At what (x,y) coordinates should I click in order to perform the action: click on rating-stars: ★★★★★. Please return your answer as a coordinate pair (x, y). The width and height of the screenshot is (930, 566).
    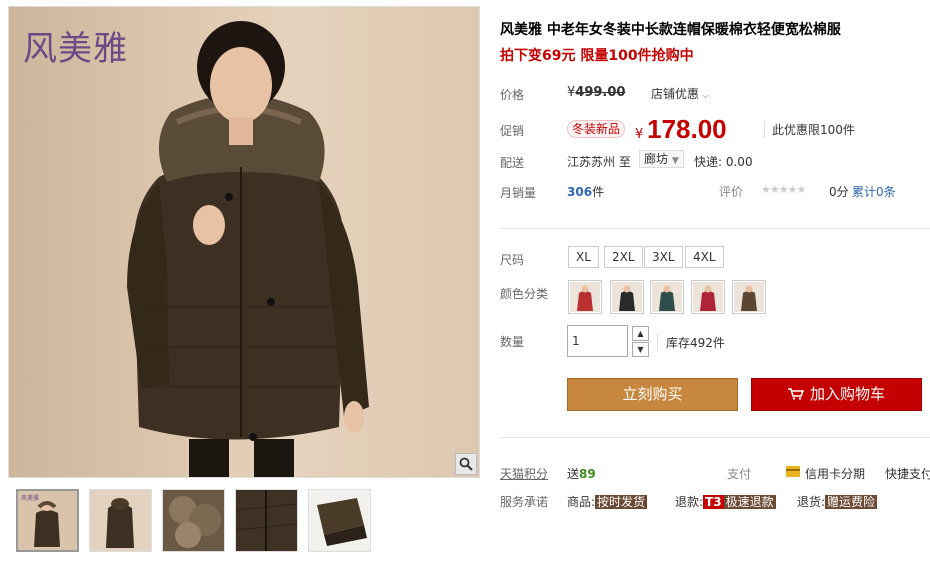
    Looking at the image, I should click on (783, 189).